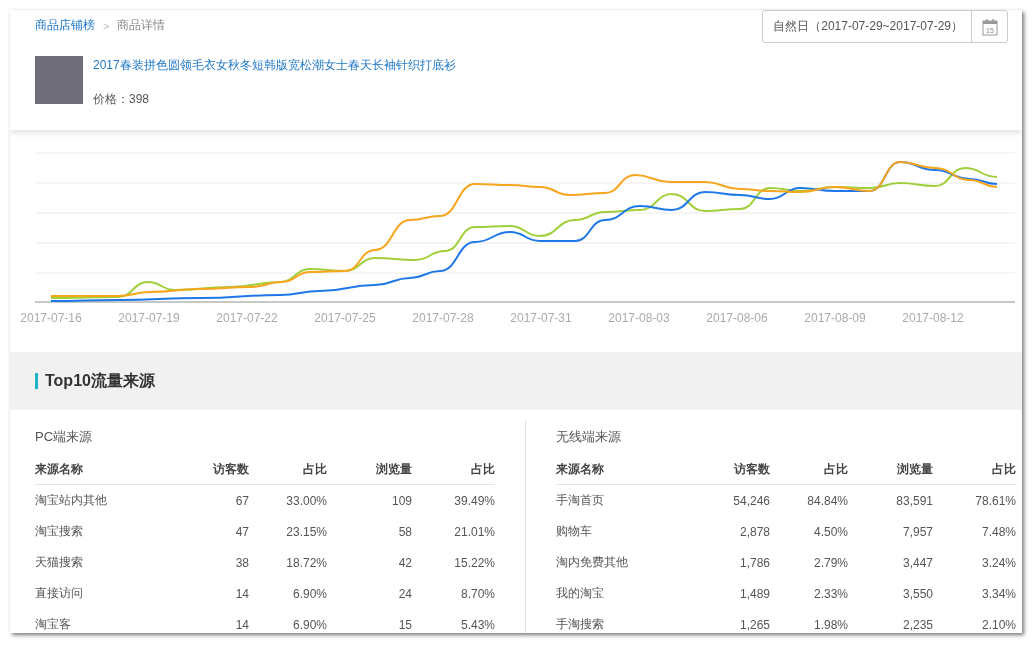 Image resolution: width=1034 pixels, height=645 pixels. Describe the element at coordinates (36, 381) in the screenshot. I see `accent-bar` at that location.